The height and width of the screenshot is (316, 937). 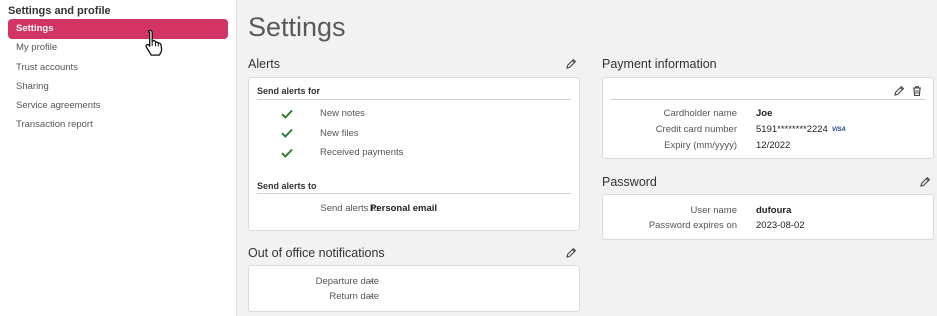 What do you see at coordinates (118, 106) in the screenshot?
I see `sidebar-item-service-agreements: Service agreements` at bounding box center [118, 106].